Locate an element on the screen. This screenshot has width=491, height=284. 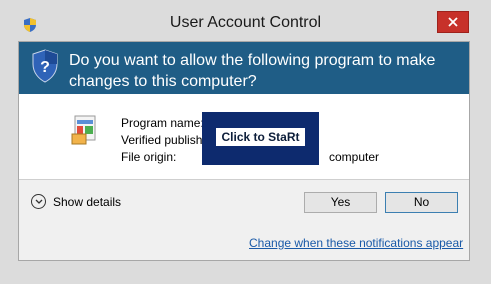
window-title: User Account Control is located at coordinates (245, 22).